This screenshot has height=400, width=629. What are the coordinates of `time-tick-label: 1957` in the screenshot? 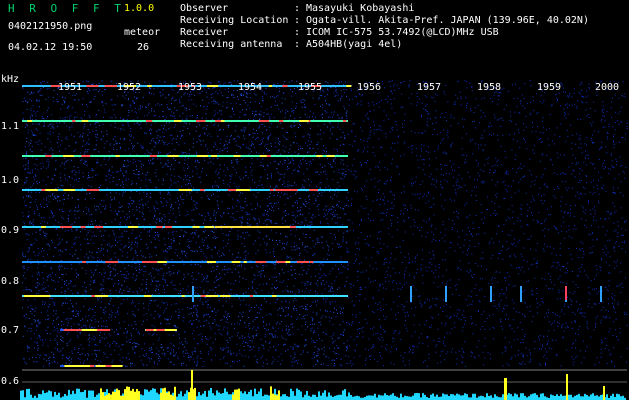 It's located at (429, 87).